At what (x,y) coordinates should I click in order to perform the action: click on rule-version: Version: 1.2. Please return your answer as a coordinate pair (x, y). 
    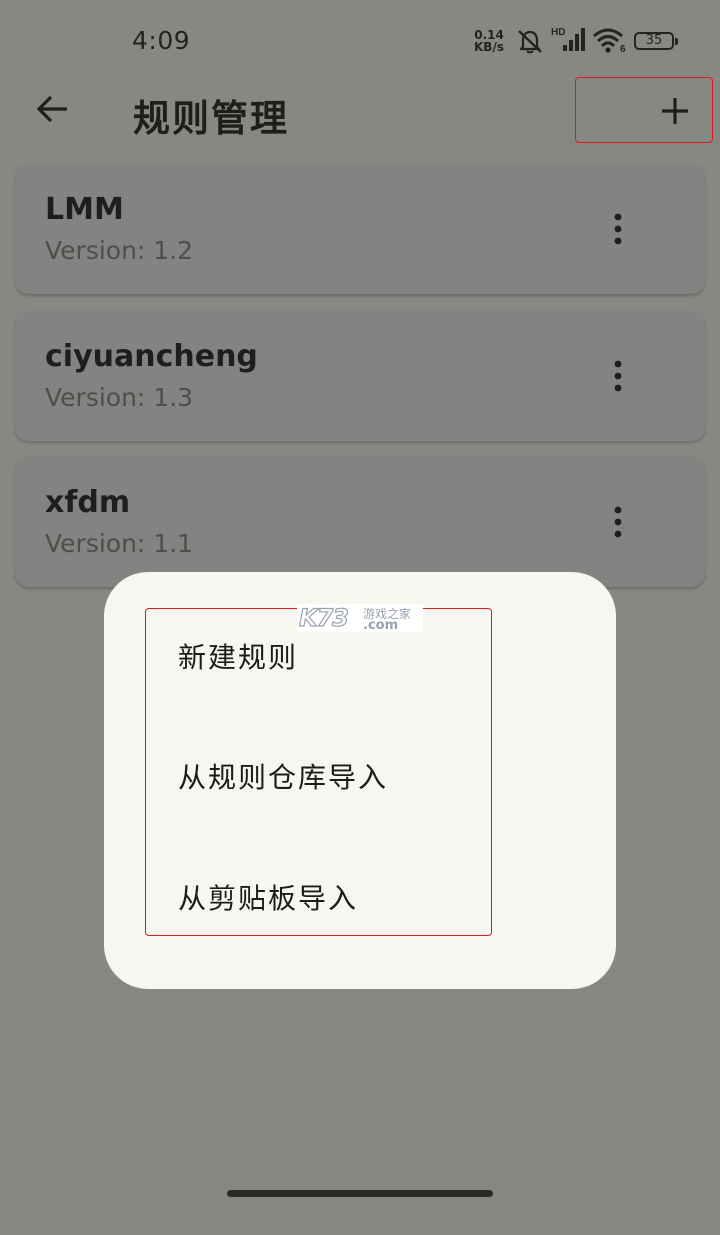
    Looking at the image, I should click on (119, 250).